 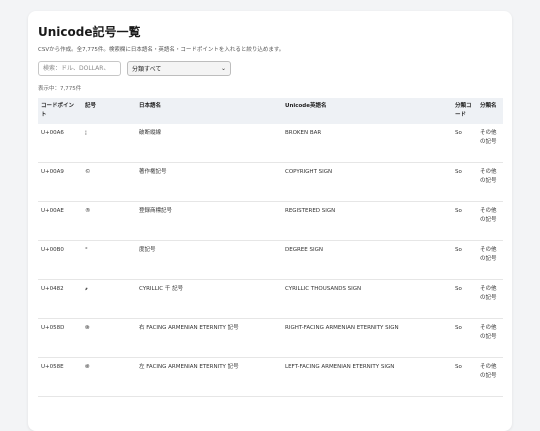 I want to click on cell-symbol: ֎, so click(x=109, y=377).